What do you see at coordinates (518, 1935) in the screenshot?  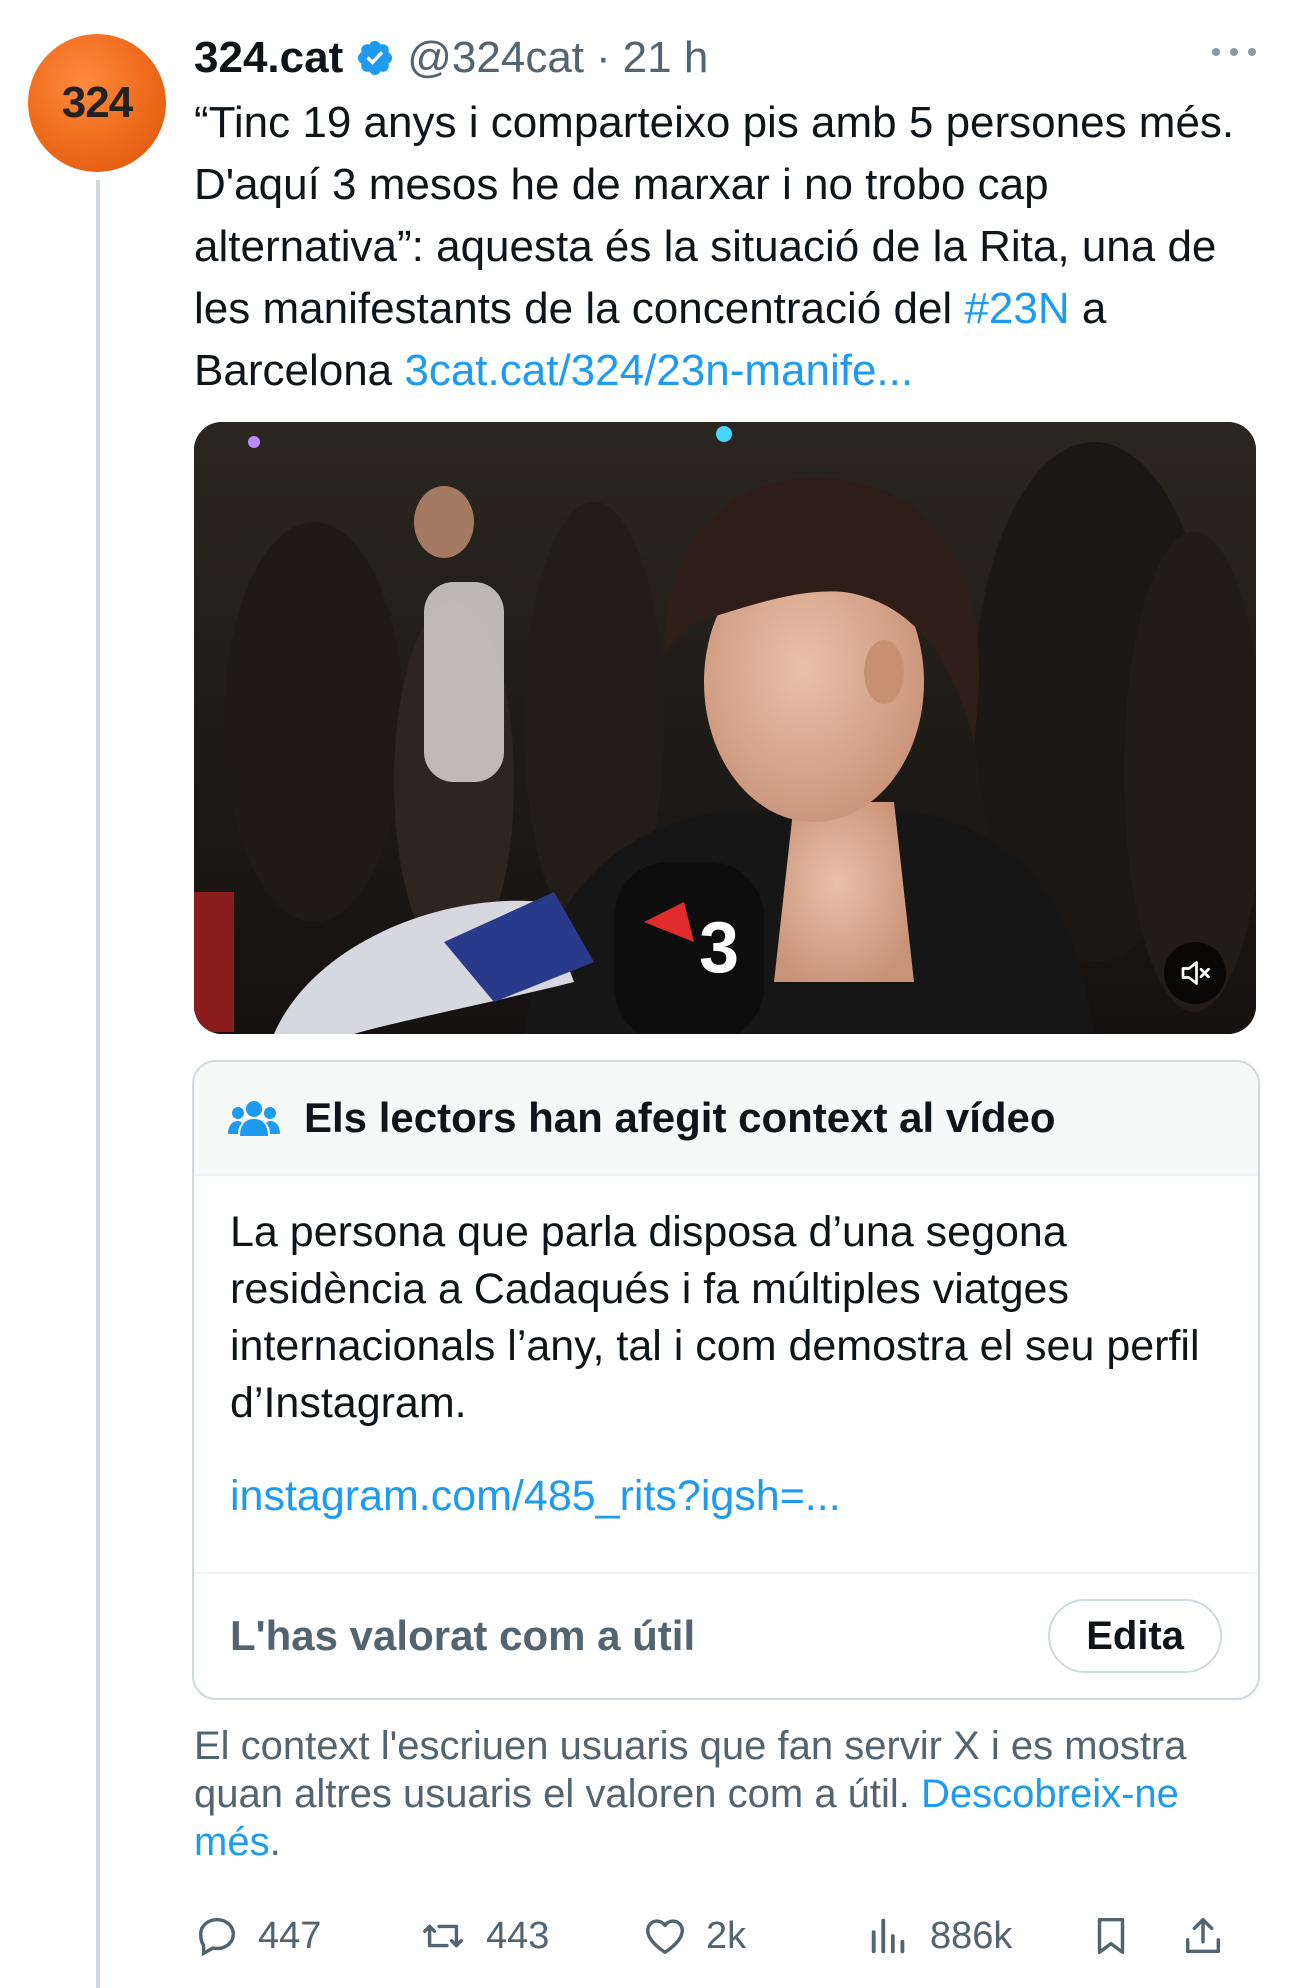 I see `repost-count: 443` at bounding box center [518, 1935].